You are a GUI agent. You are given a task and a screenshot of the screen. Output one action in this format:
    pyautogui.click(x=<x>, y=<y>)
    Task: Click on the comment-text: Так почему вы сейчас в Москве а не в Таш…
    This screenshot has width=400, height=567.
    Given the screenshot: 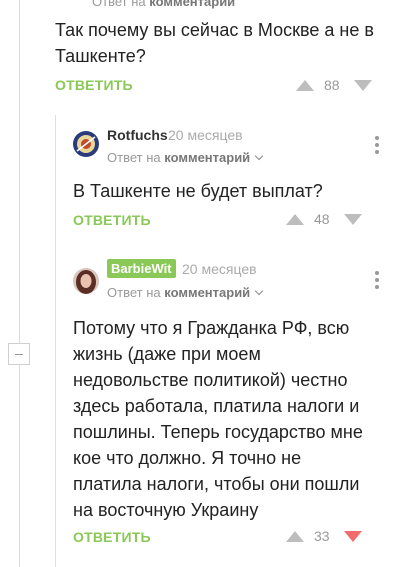 What is the action you would take?
    pyautogui.click(x=214, y=43)
    